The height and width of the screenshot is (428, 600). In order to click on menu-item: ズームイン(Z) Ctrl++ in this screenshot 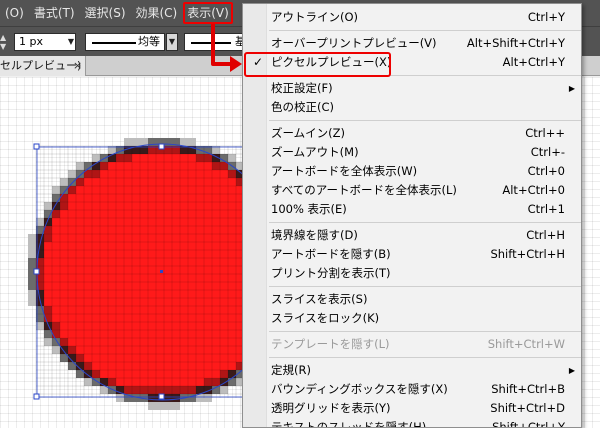, I will do `click(412, 133)`.